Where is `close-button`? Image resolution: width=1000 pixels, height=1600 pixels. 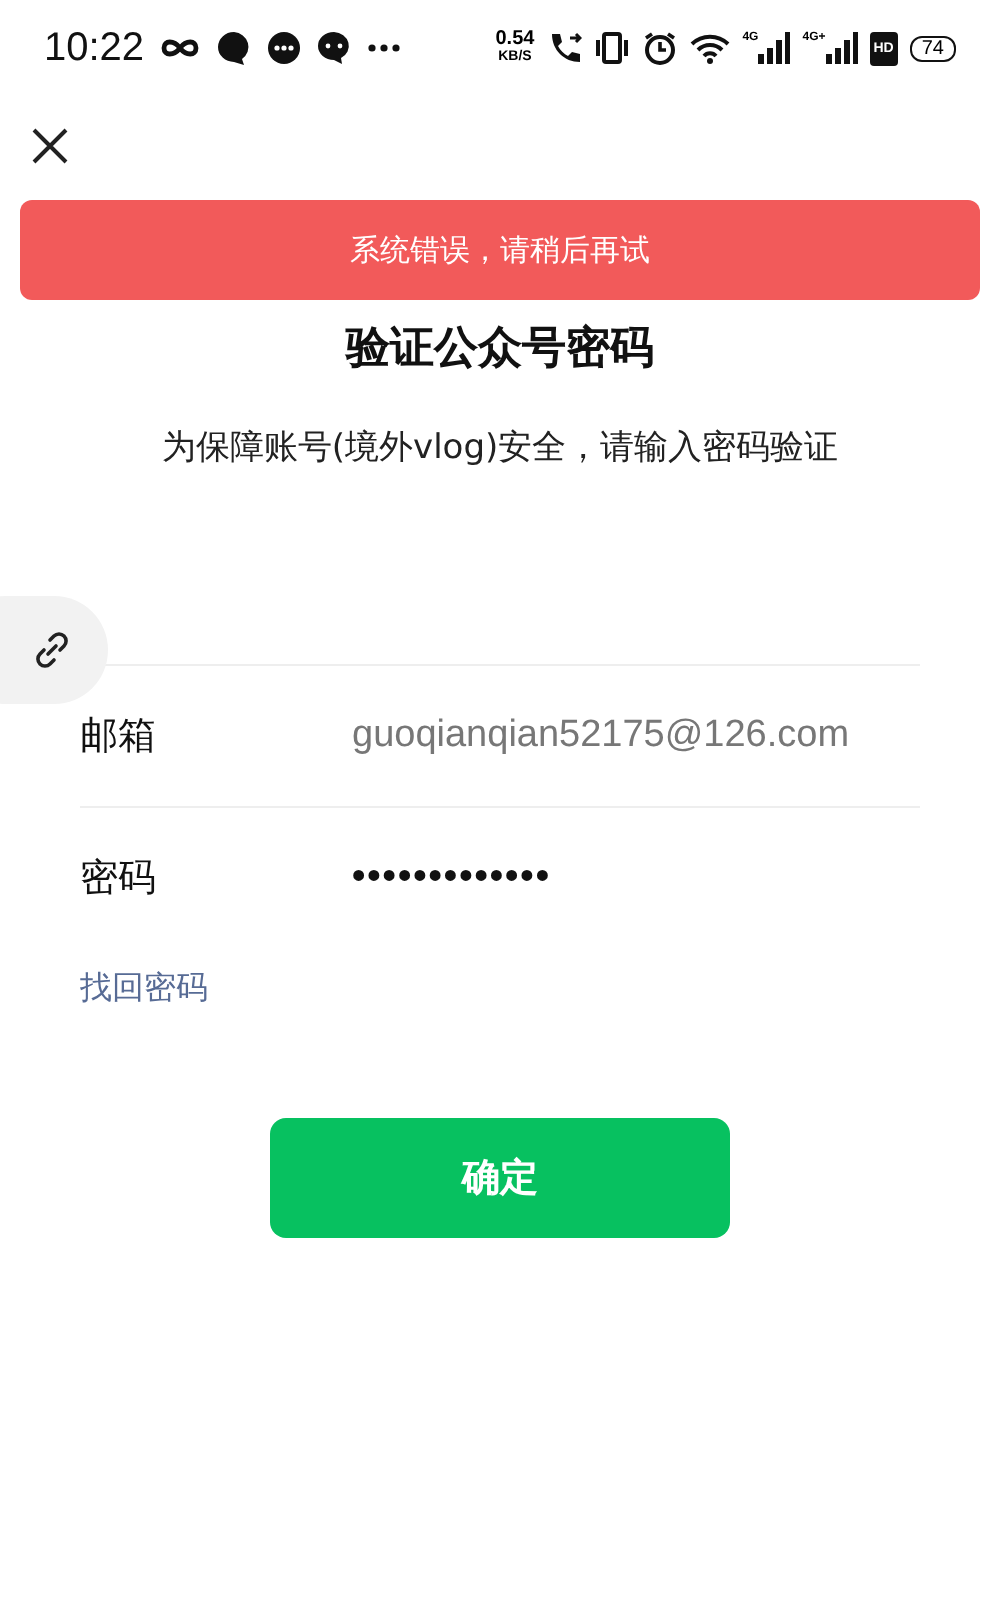
close-button is located at coordinates (50, 146).